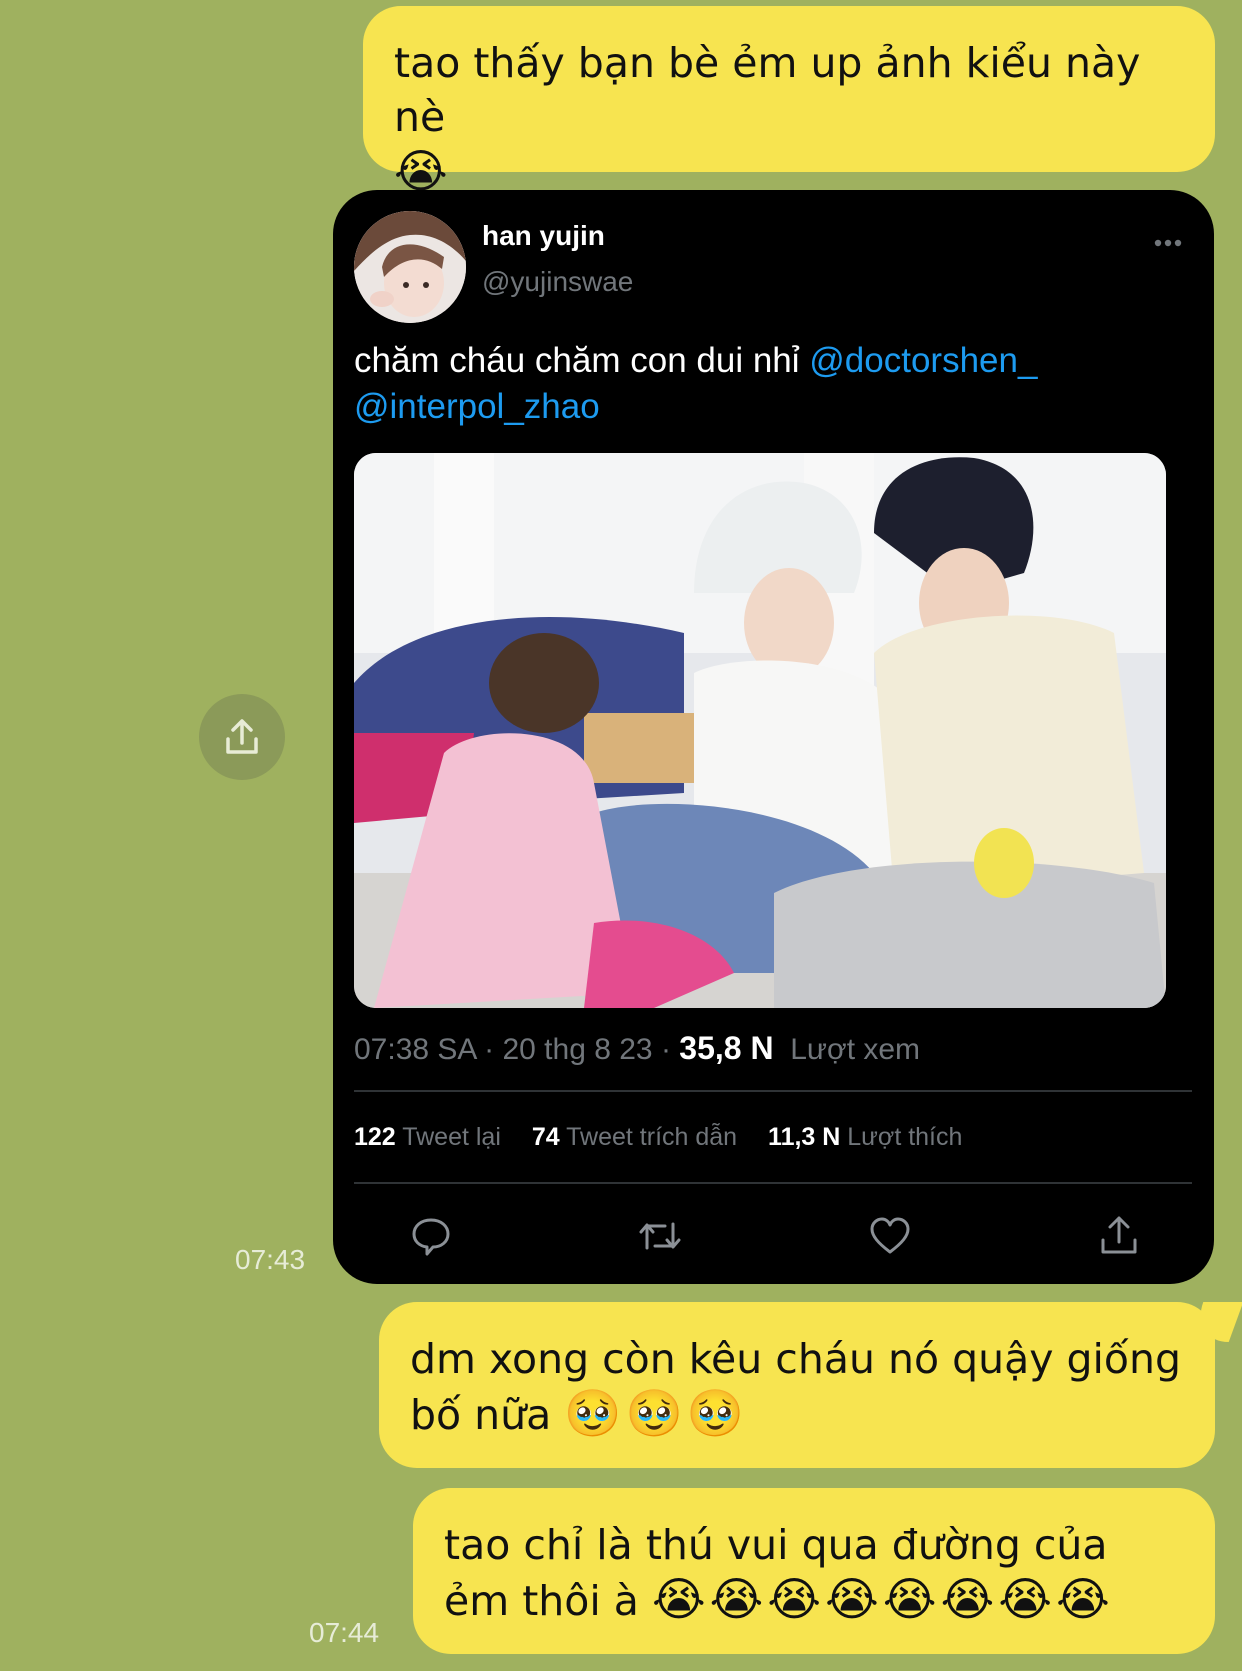 The width and height of the screenshot is (1242, 1671). Describe the element at coordinates (726, 1048) in the screenshot. I see `views-count: 35,8 N` at that location.